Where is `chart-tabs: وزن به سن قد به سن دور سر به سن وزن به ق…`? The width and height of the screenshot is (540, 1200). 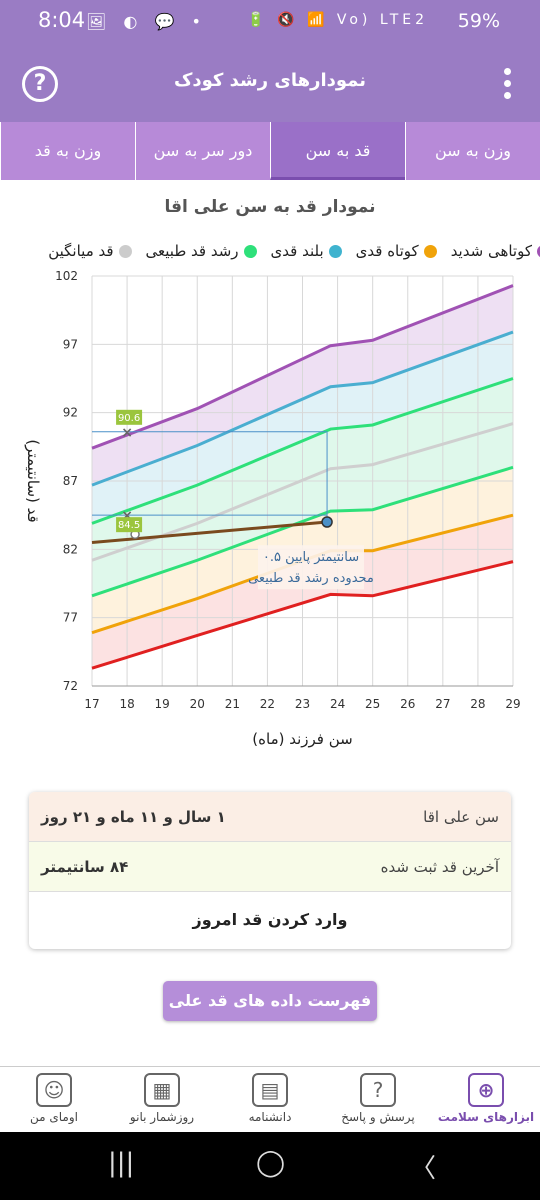
chart-tabs: وزن به سن قد به سن دور سر به سن وزن به ق… is located at coordinates (270, 151).